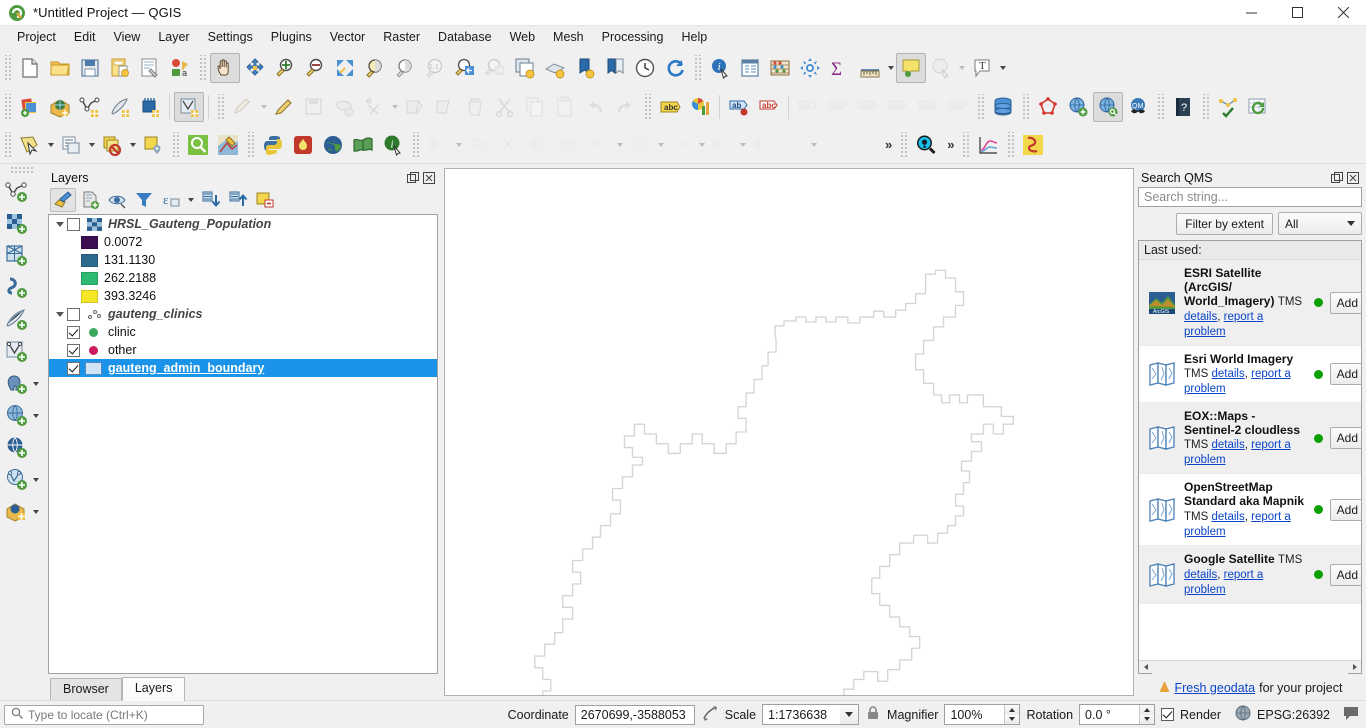  I want to click on select-by-expression-icon, so click(71, 145).